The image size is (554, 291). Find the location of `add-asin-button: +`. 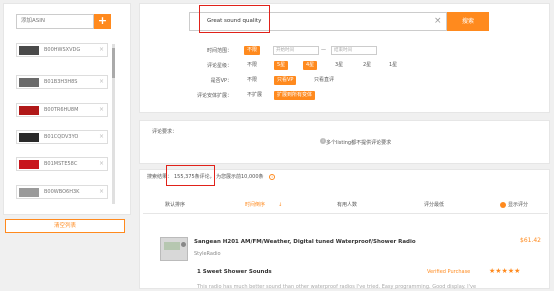

add-asin-button: + is located at coordinates (102, 21).